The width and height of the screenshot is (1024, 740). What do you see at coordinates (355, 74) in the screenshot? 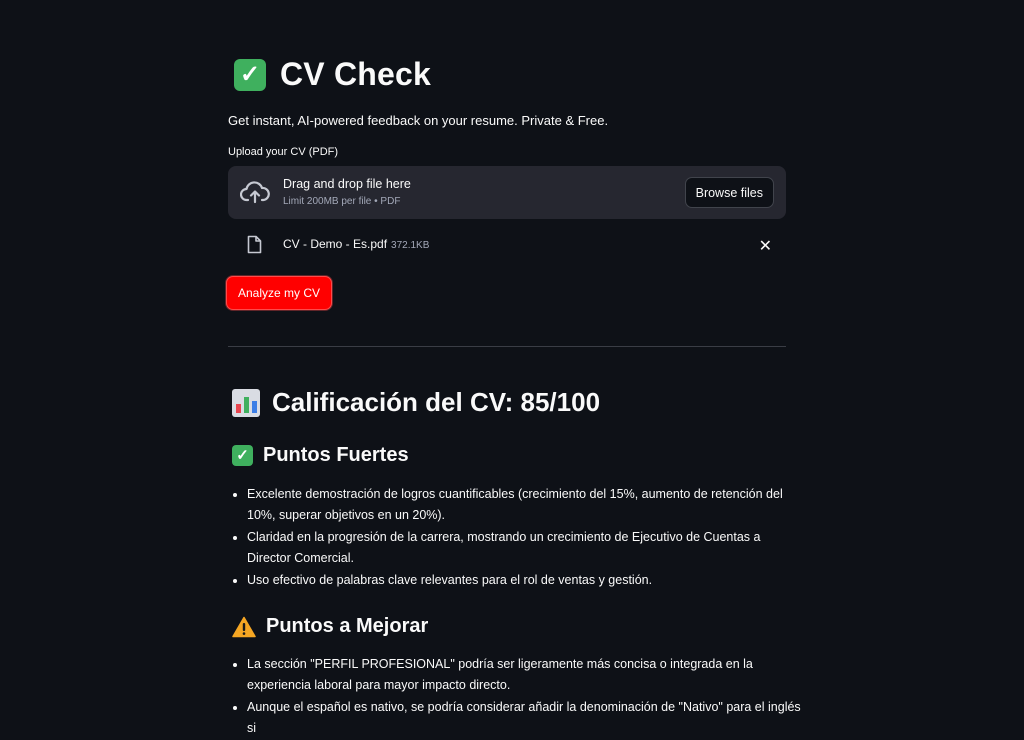
I see `page-title: CV Check` at bounding box center [355, 74].